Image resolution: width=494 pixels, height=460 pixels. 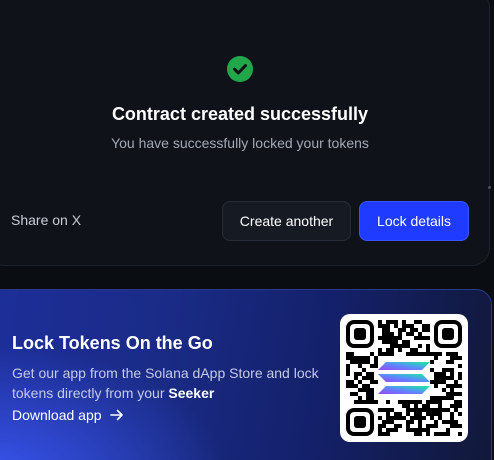 What do you see at coordinates (240, 143) in the screenshot?
I see `success-subtitle: You have successfully locked your tokens` at bounding box center [240, 143].